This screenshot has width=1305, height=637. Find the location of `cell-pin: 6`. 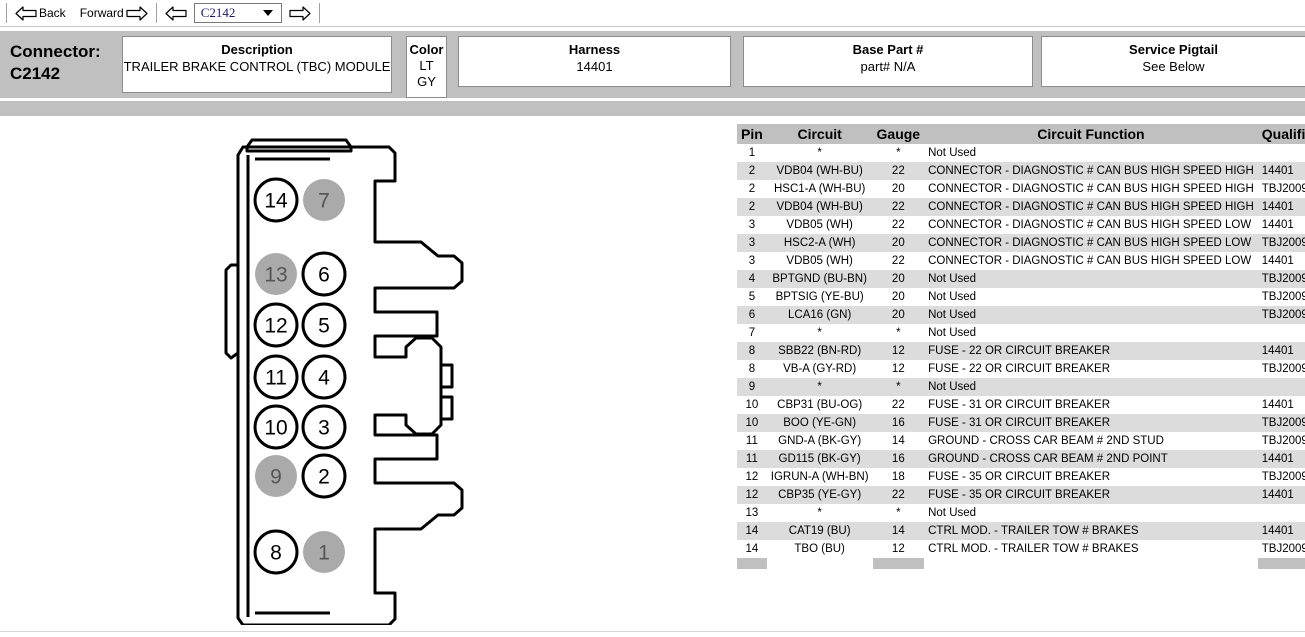

cell-pin: 6 is located at coordinates (752, 315).